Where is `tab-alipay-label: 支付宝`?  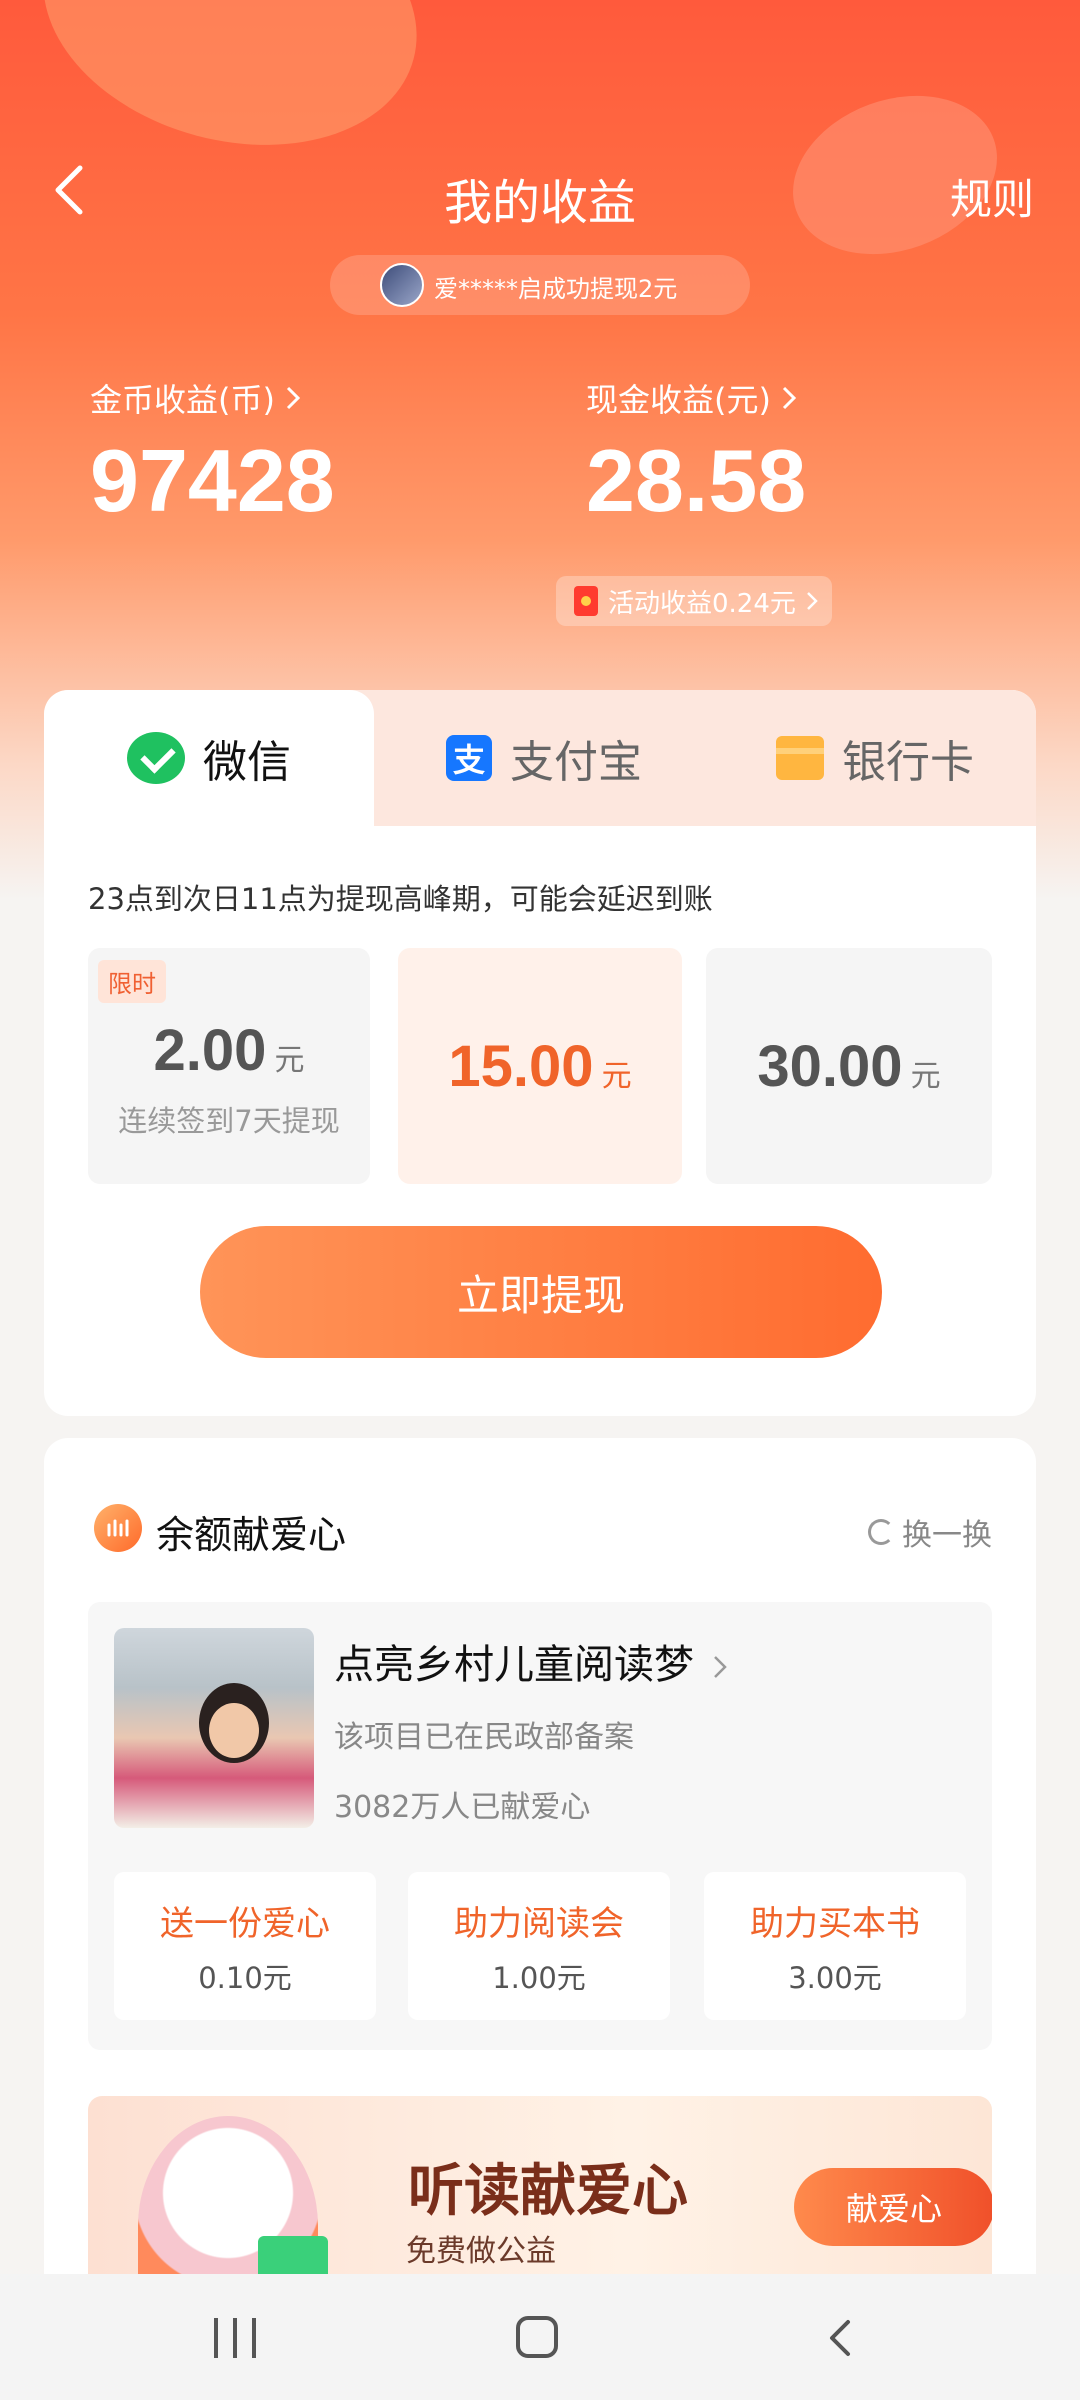
tab-alipay-label: 支付宝 is located at coordinates (576, 762).